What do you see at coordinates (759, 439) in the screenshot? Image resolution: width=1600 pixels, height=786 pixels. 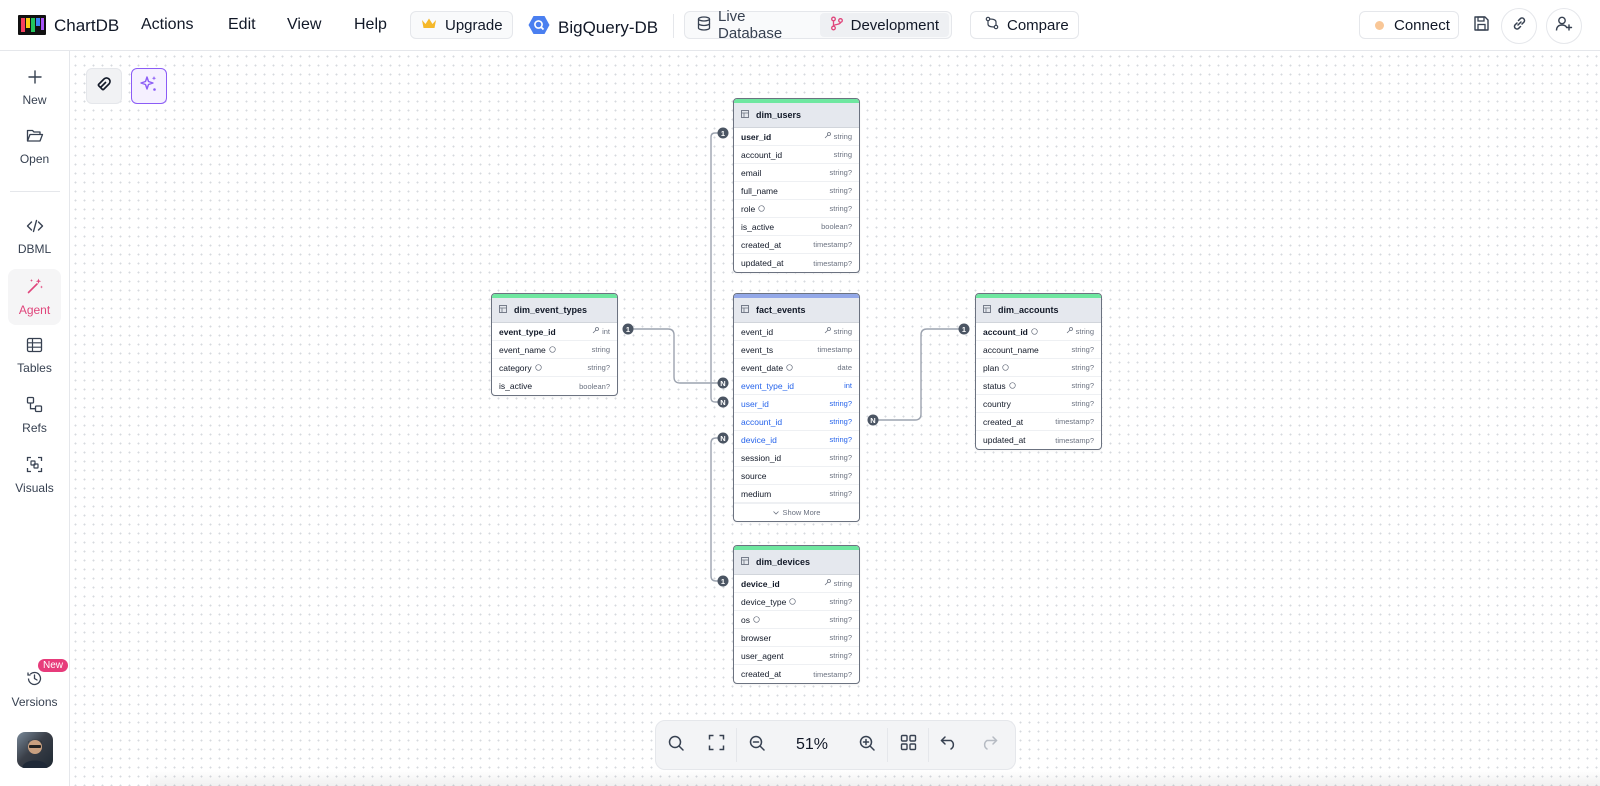 I see `field-name: device_id` at bounding box center [759, 439].